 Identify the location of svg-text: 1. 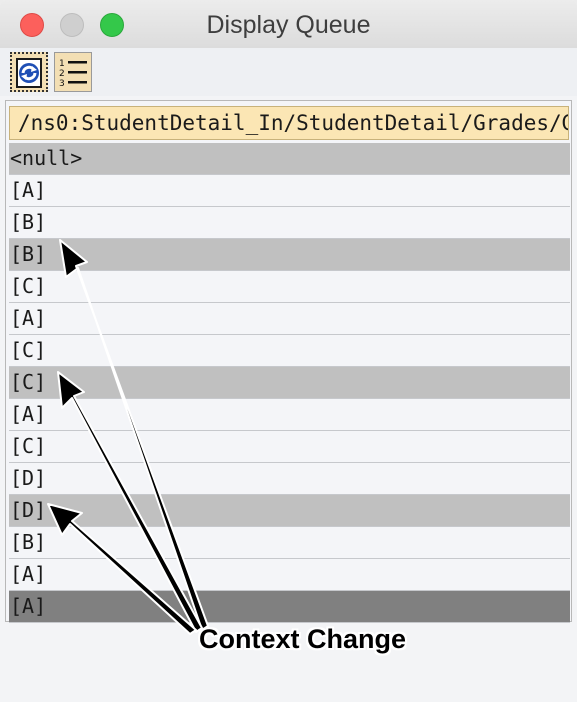
(62, 64).